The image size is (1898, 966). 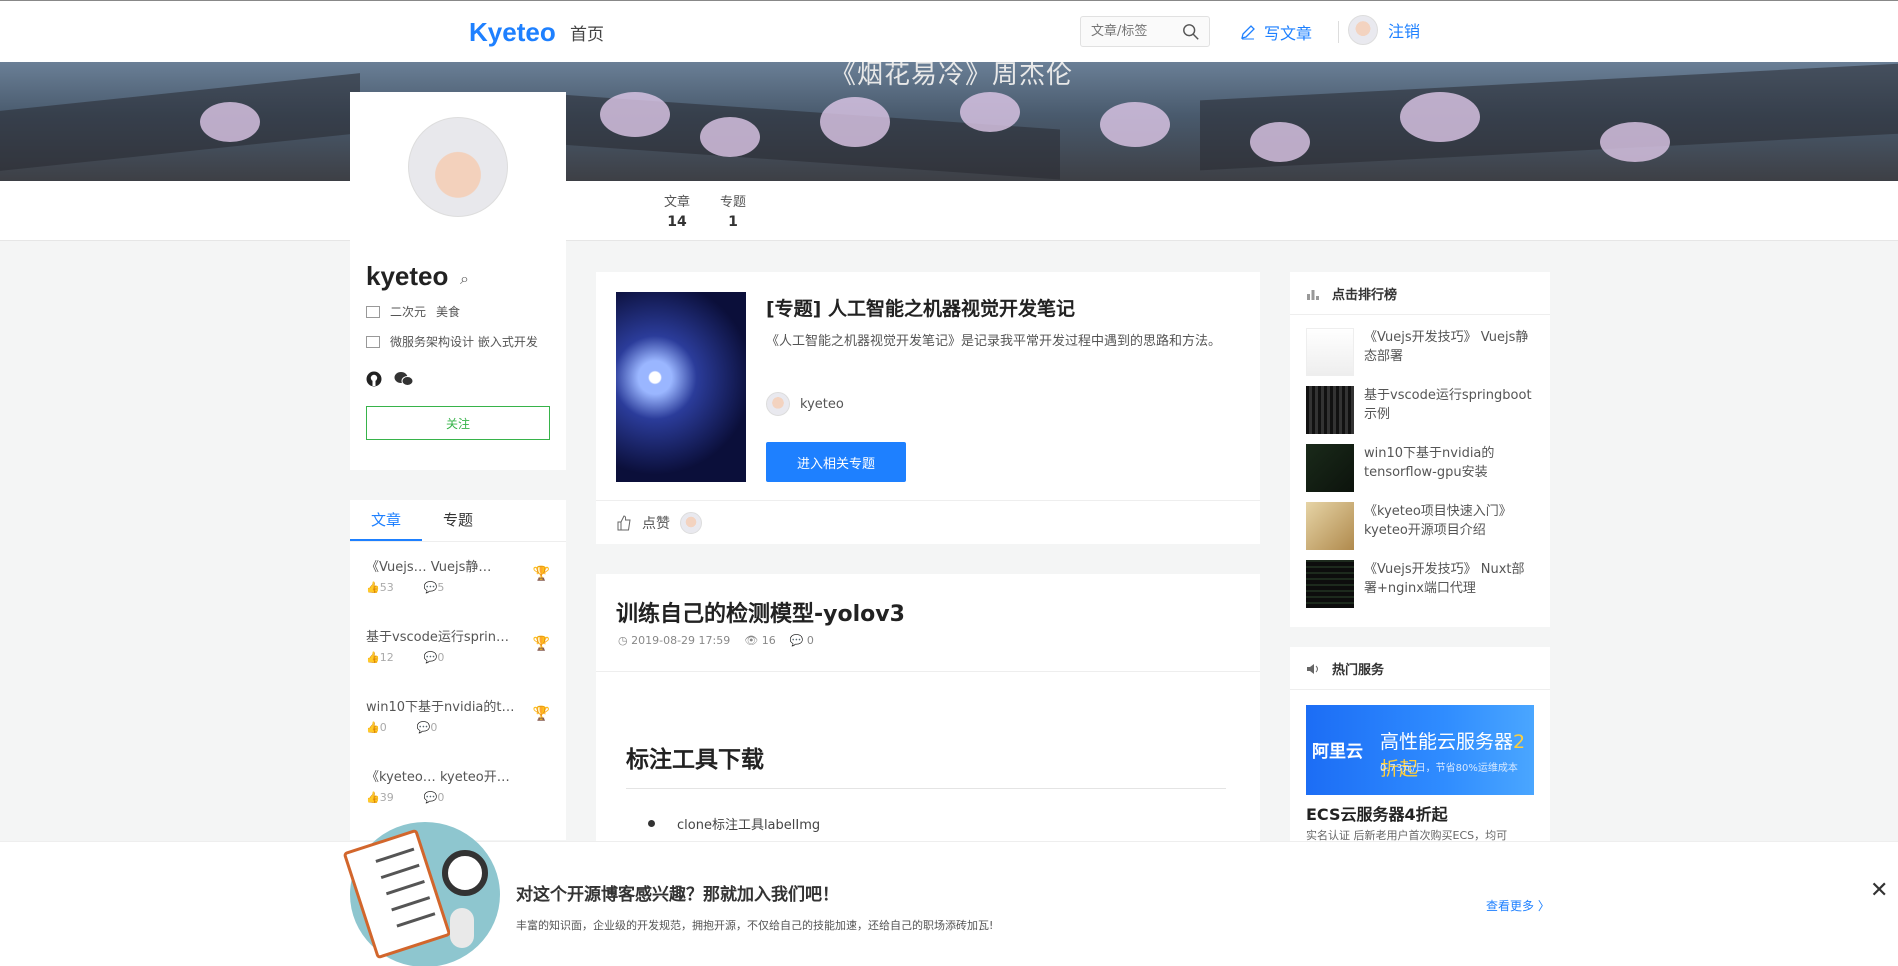 What do you see at coordinates (512, 32) in the screenshot?
I see `site-logo: Kyeteo` at bounding box center [512, 32].